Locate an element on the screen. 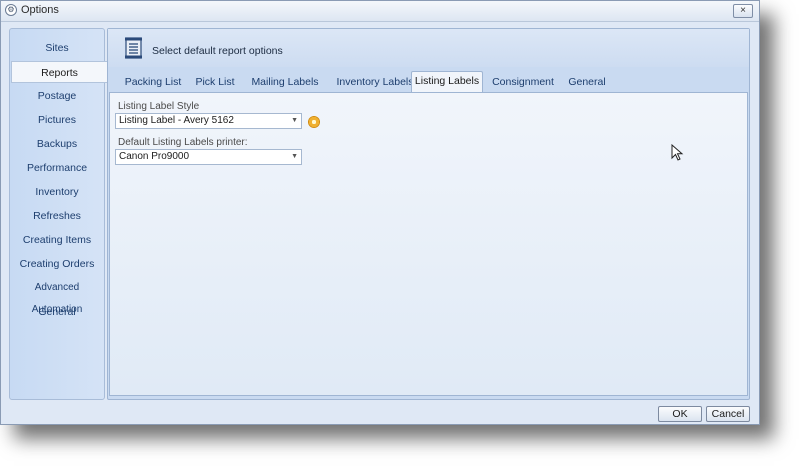 This screenshot has height=466, width=799. sidebar-item-advanced-automation: Advanced Automation is located at coordinates (57, 296).